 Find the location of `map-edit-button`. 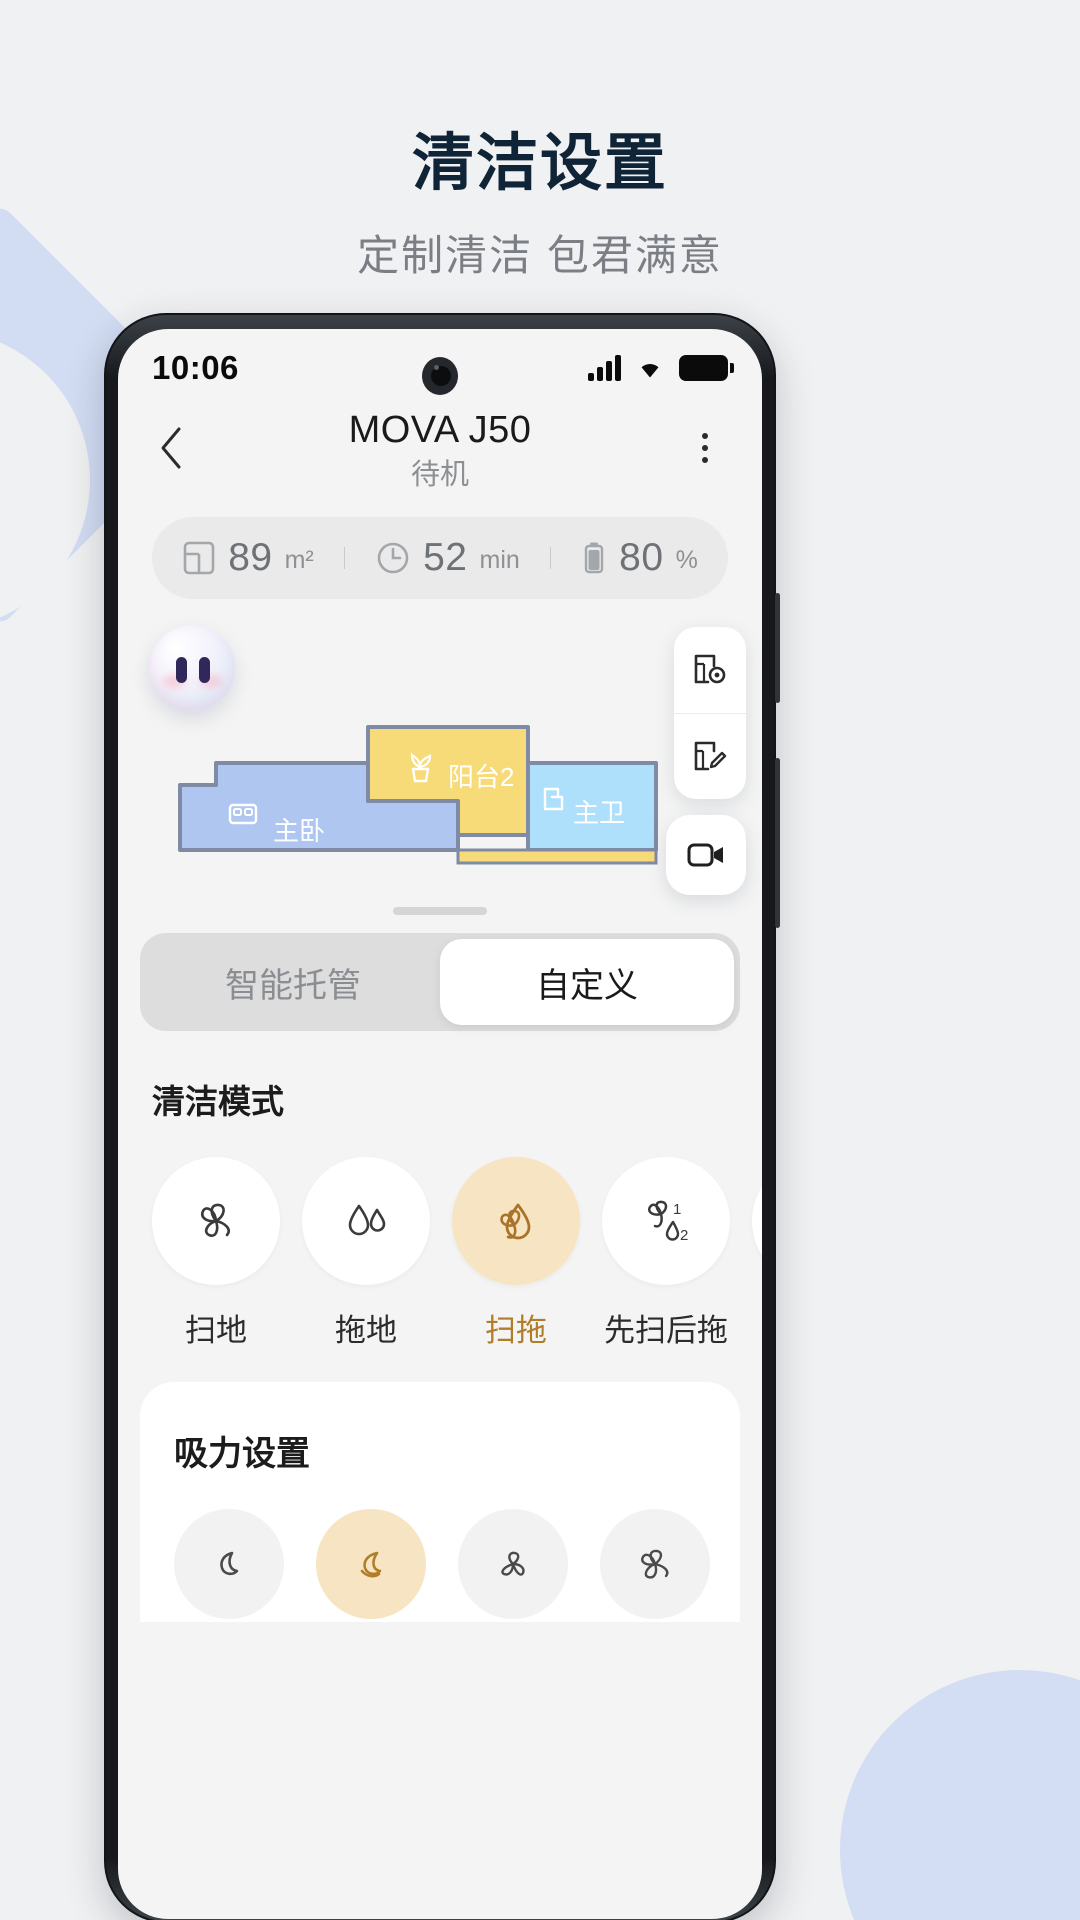

map-edit-button is located at coordinates (710, 756).